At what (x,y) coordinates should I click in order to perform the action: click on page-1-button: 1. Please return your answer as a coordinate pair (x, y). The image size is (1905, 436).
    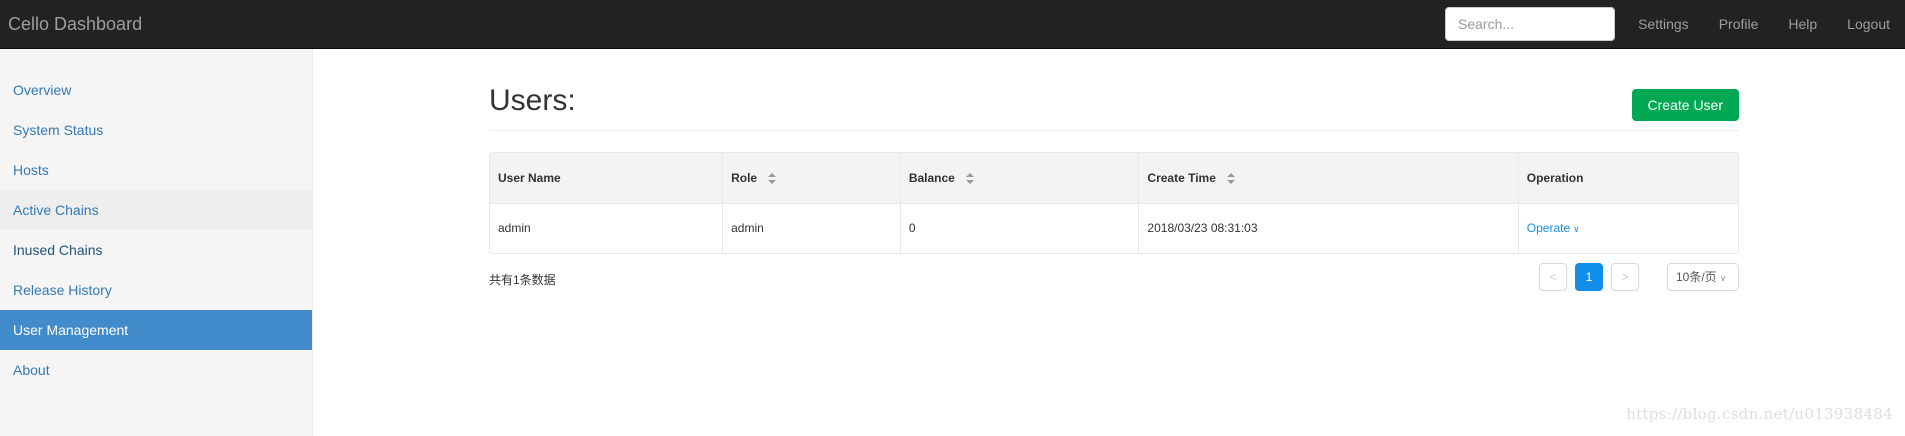
    Looking at the image, I should click on (1589, 277).